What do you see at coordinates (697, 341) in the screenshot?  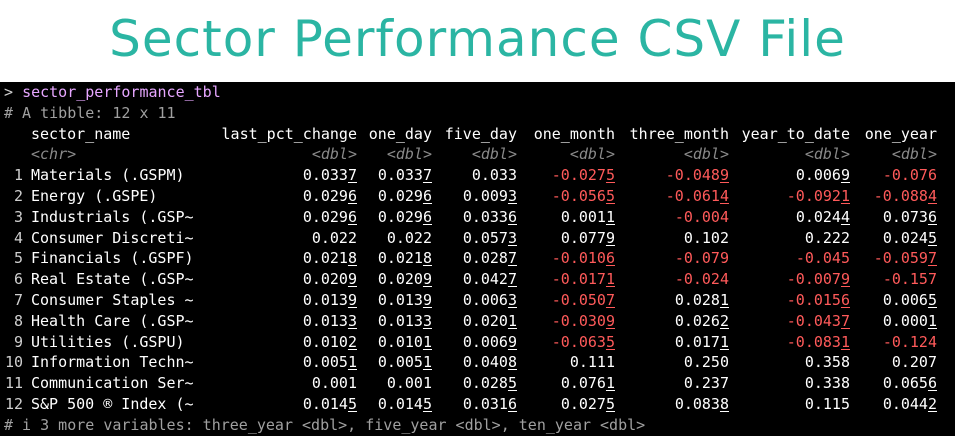 I see `value-digits: 0.017` at bounding box center [697, 341].